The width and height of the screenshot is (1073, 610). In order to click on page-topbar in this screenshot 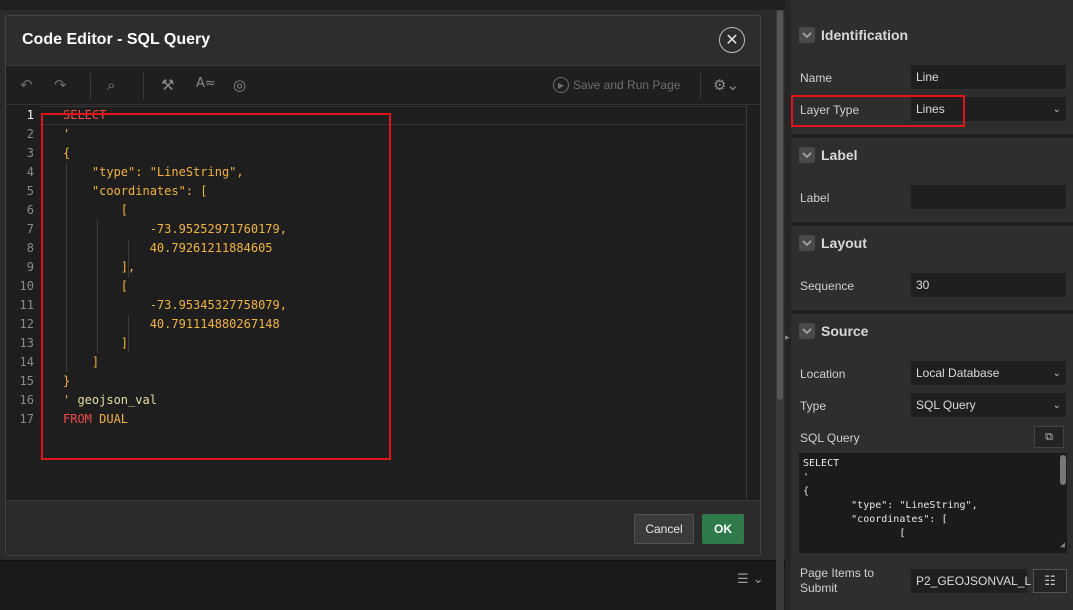, I will do `click(392, 5)`.